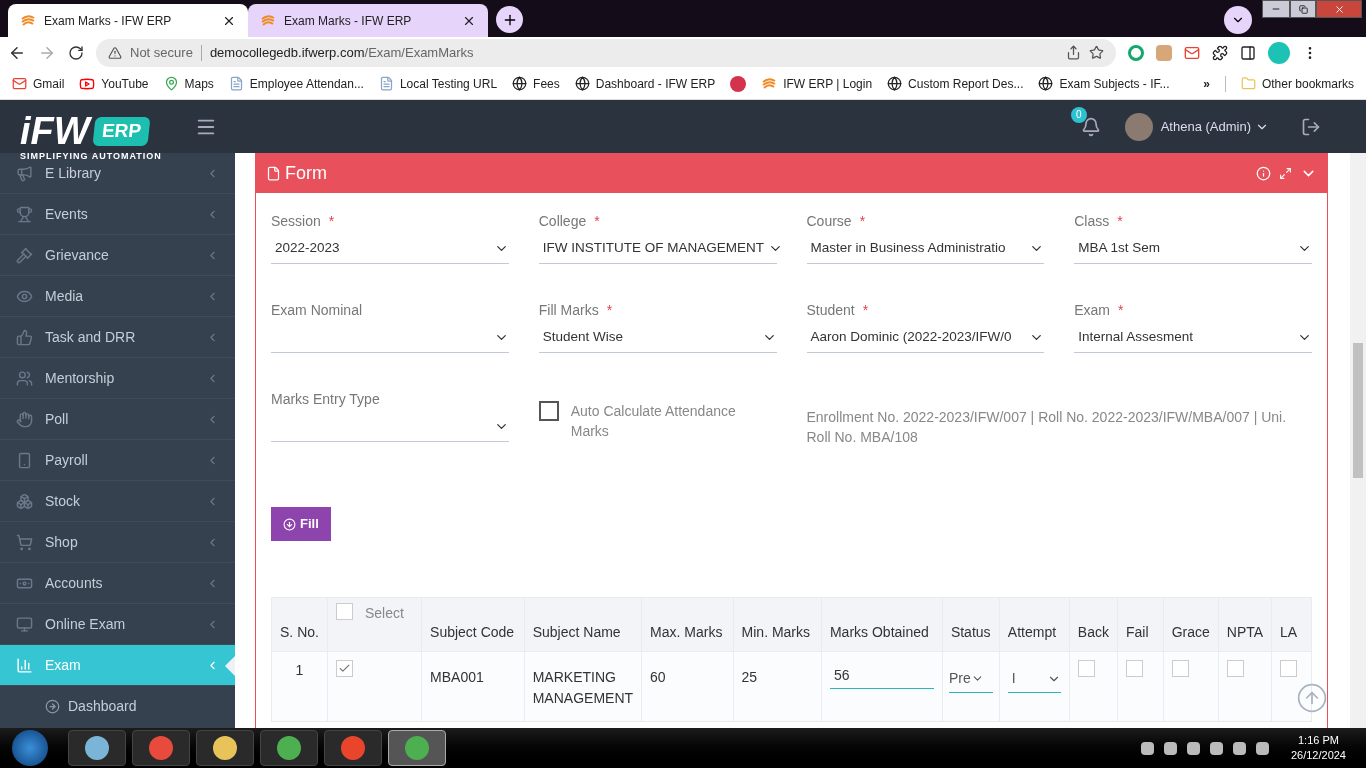  I want to click on gavel-icon, so click(24, 255).